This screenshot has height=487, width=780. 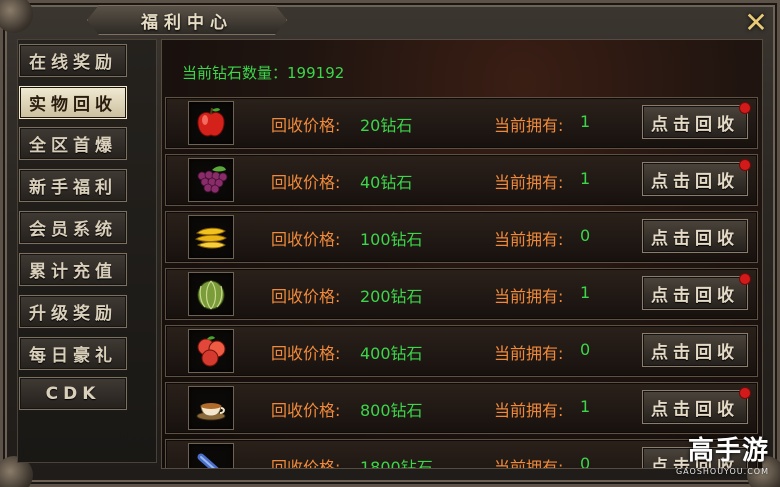 I want to click on frame-corner-ornament, so click(x=16, y=16).